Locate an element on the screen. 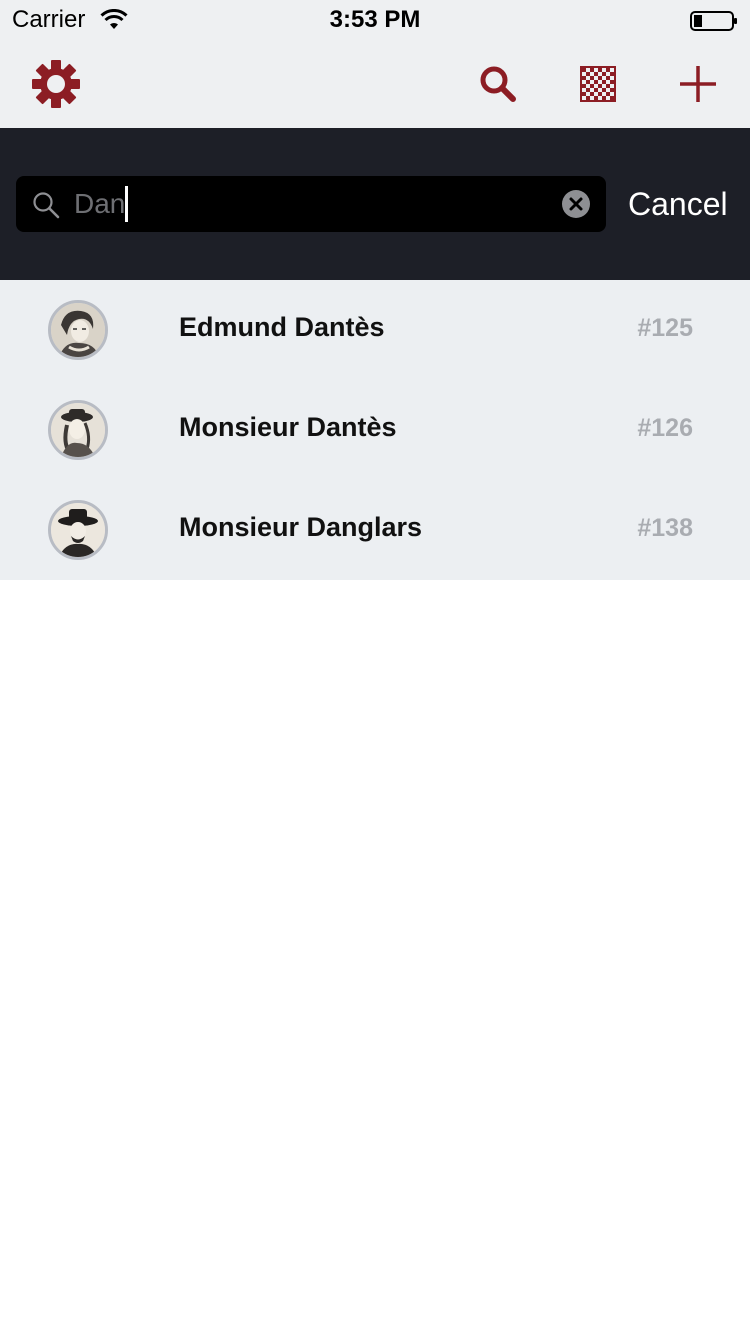 The width and height of the screenshot is (750, 1334). list-item: Monsieur Dantès #126 is located at coordinates (375, 430).